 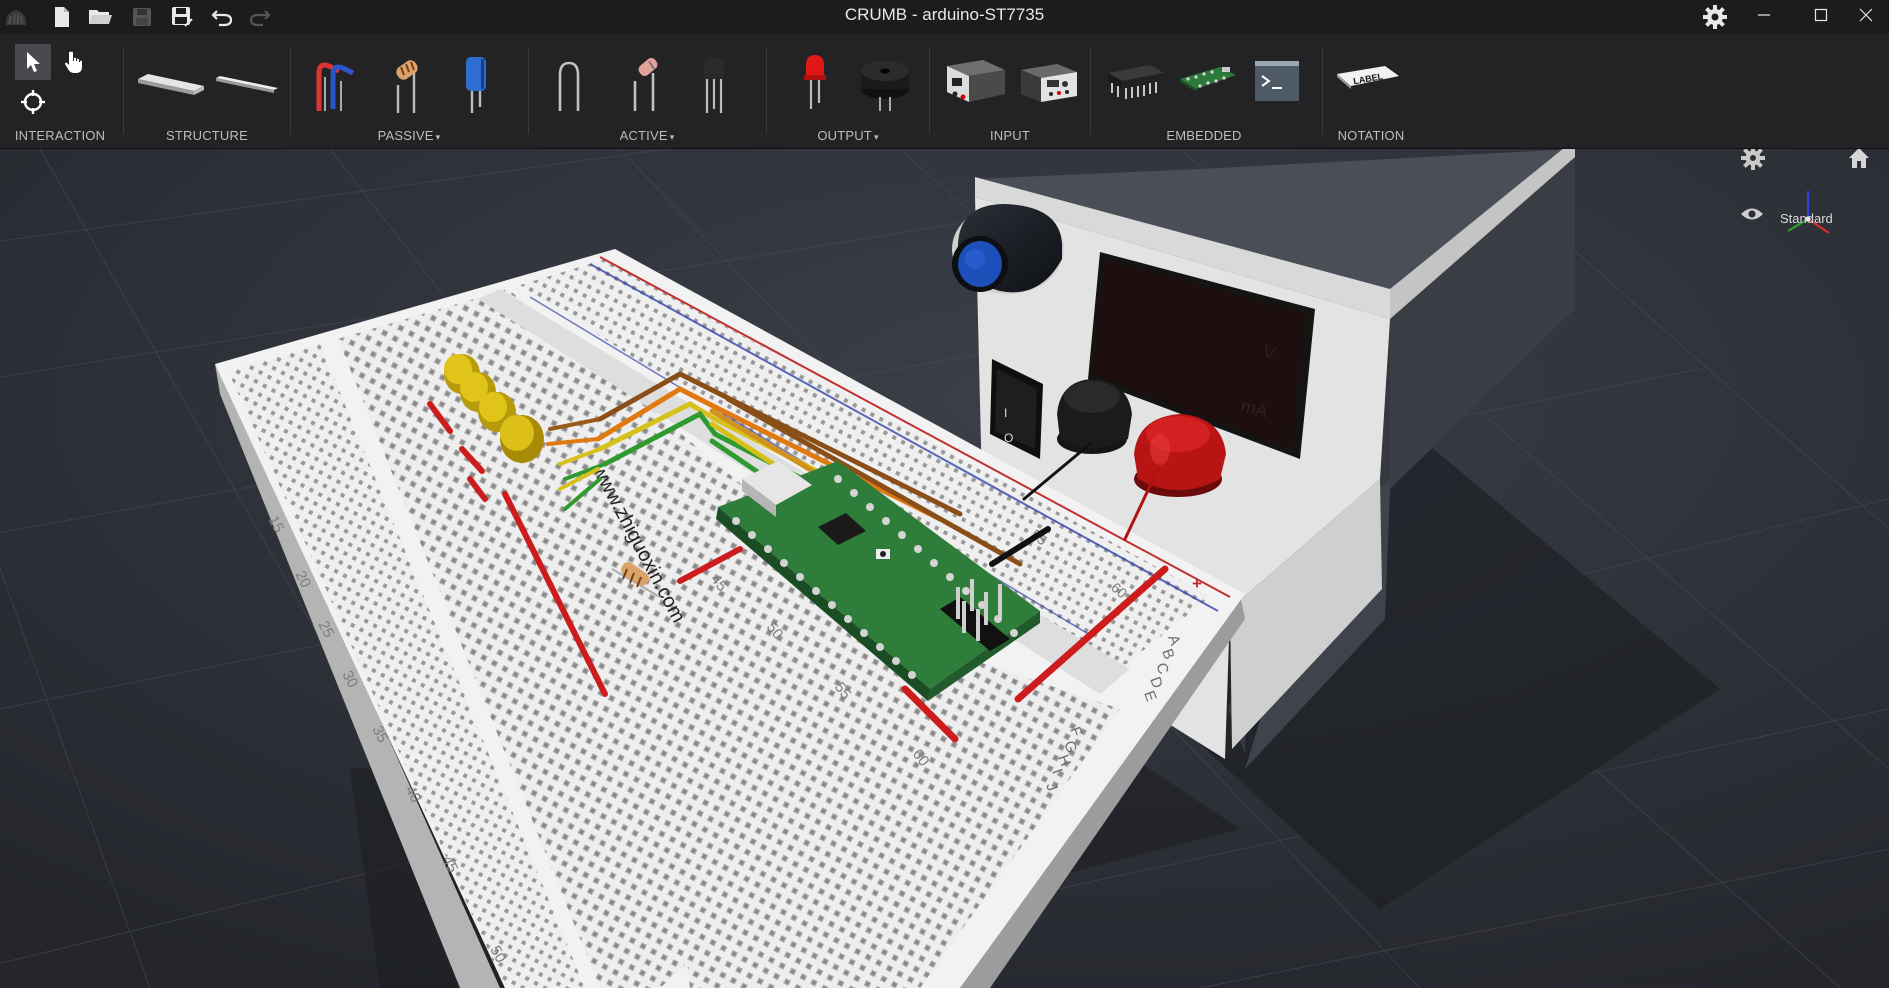 What do you see at coordinates (885, 86) in the screenshot?
I see `buzzer-icon` at bounding box center [885, 86].